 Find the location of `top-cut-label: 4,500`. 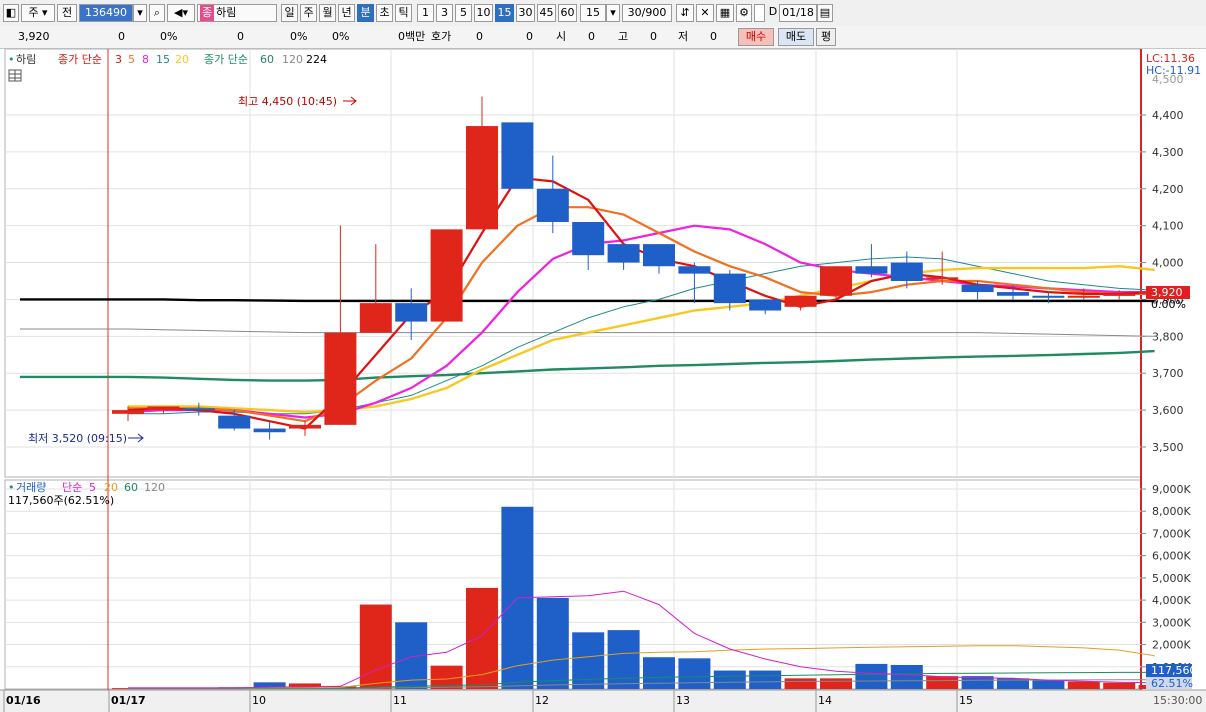

top-cut-label: 4,500 is located at coordinates (1168, 79).